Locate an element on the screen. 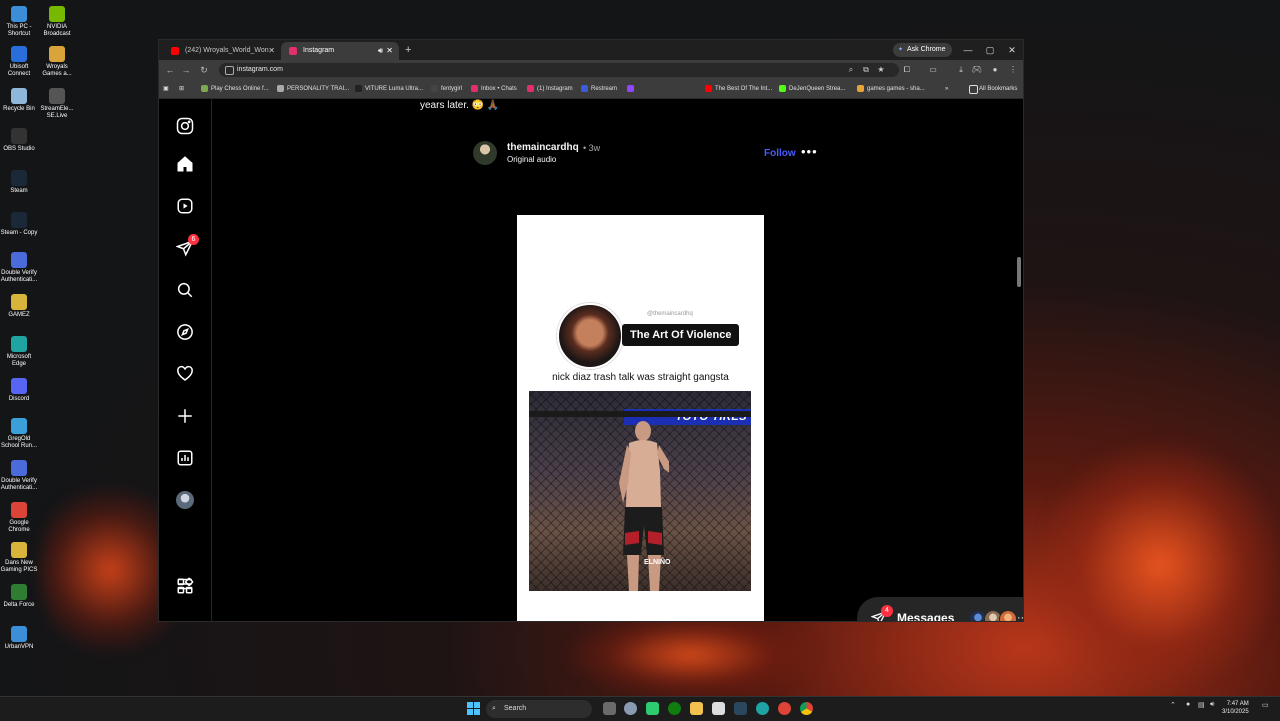  side-panel-icon: ▭ is located at coordinates (933, 70).